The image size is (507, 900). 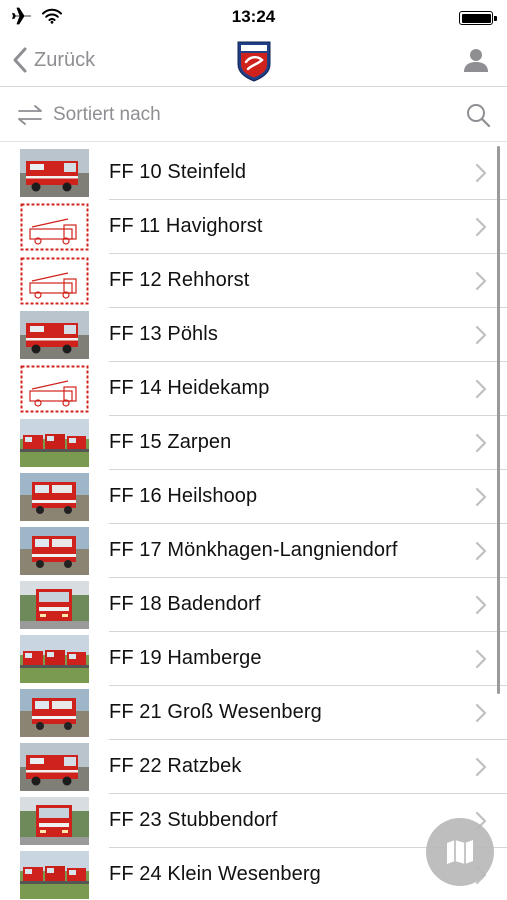 I want to click on person-icon, so click(x=476, y=60).